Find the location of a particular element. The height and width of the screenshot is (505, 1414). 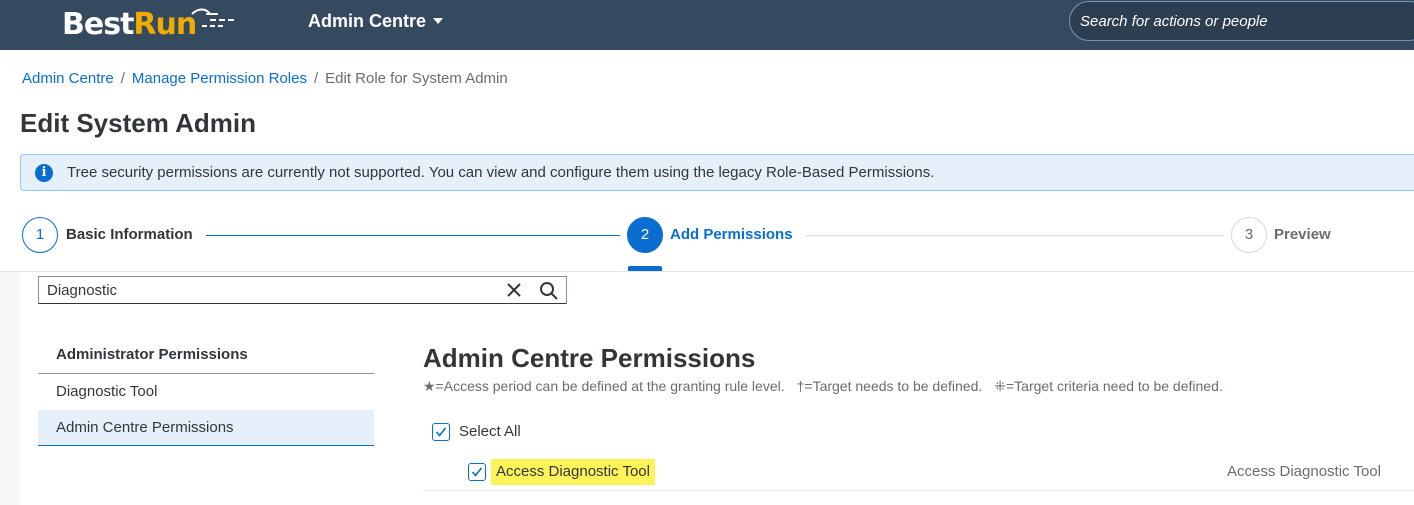

info-icon: i is located at coordinates (44, 173).